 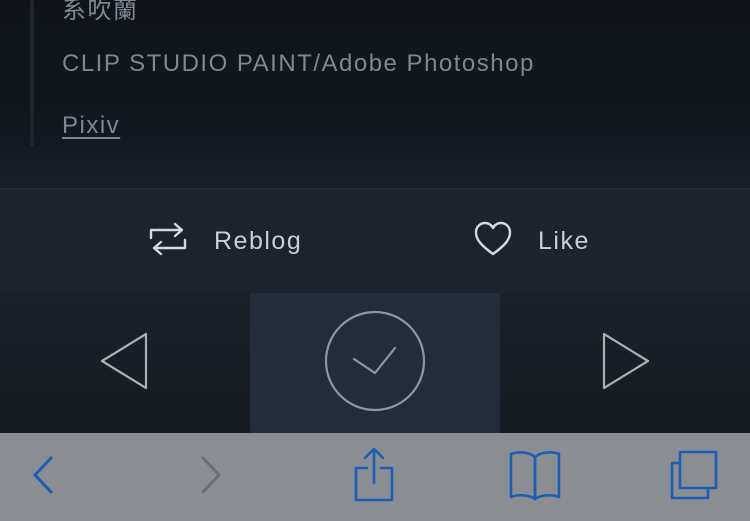 I want to click on share-icon, so click(x=374, y=477).